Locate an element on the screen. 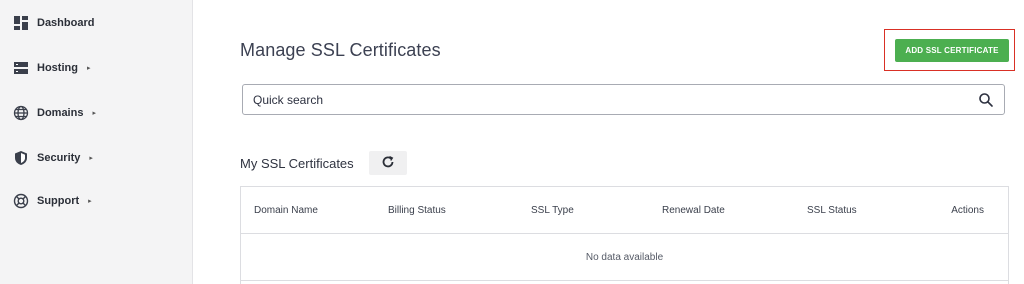 Image resolution: width=1024 pixels, height=284 pixels. sidebar-item-domains: Domains ▸ is located at coordinates (54, 113).